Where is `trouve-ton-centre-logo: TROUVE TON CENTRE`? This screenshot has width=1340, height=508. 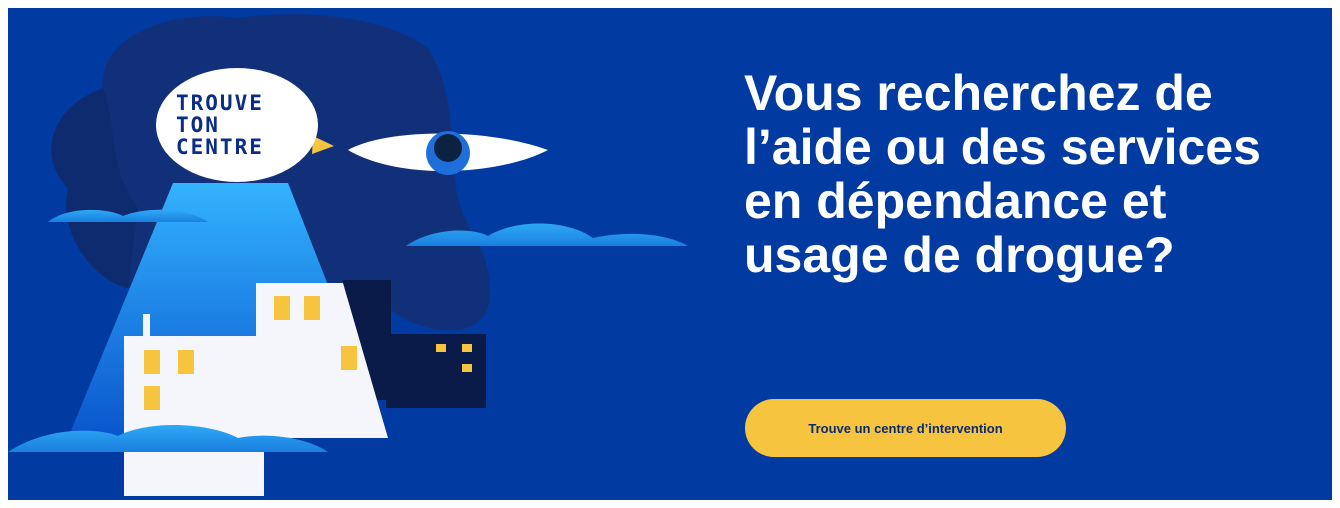 trouve-ton-centre-logo: TROUVE TON CENTRE is located at coordinates (237, 125).